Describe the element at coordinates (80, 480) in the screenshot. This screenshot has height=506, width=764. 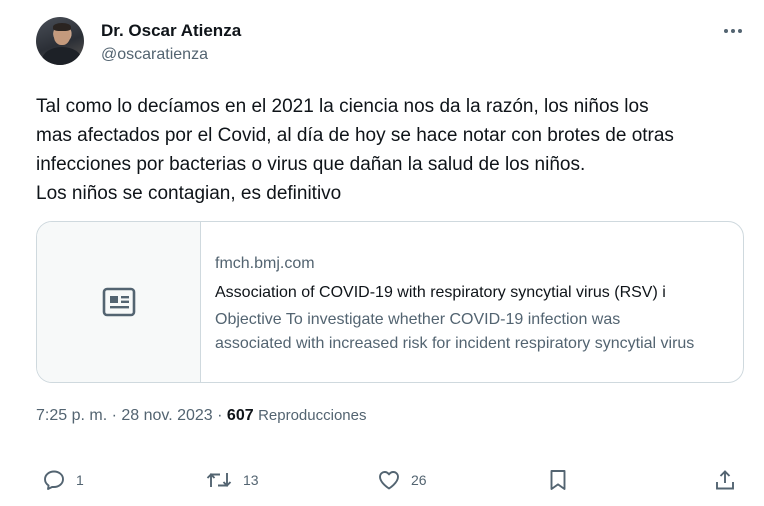
I see `reply-count: 1` at that location.